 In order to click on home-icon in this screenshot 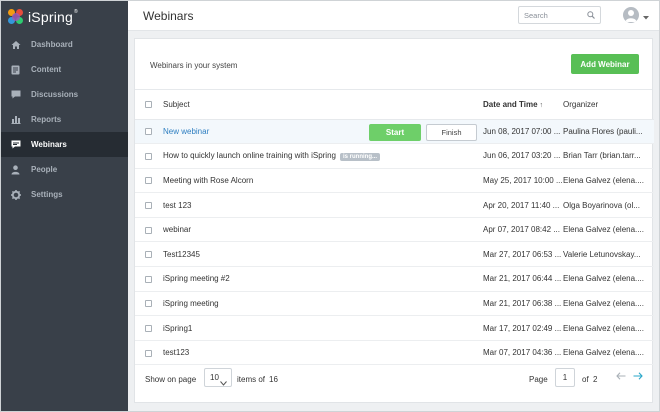, I will do `click(15, 45)`.